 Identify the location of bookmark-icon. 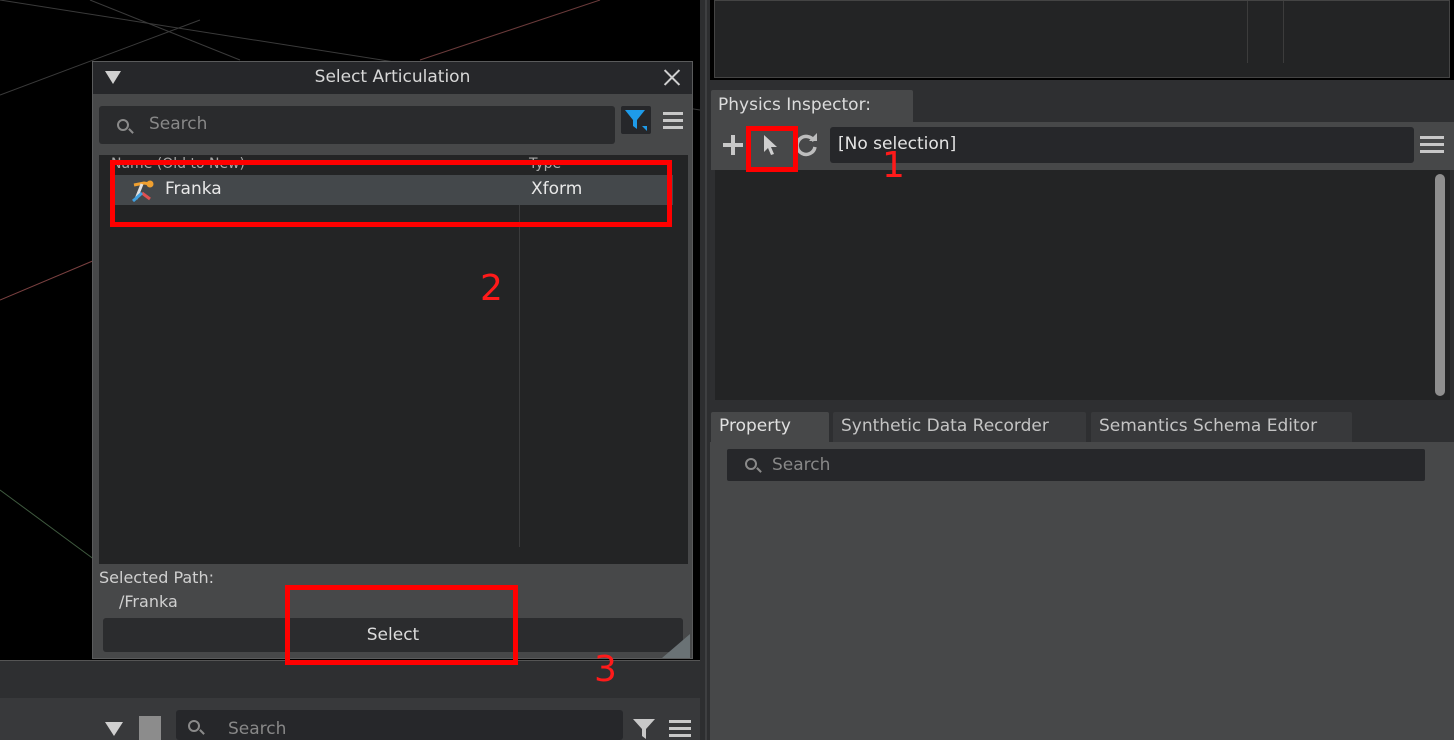
(150, 728).